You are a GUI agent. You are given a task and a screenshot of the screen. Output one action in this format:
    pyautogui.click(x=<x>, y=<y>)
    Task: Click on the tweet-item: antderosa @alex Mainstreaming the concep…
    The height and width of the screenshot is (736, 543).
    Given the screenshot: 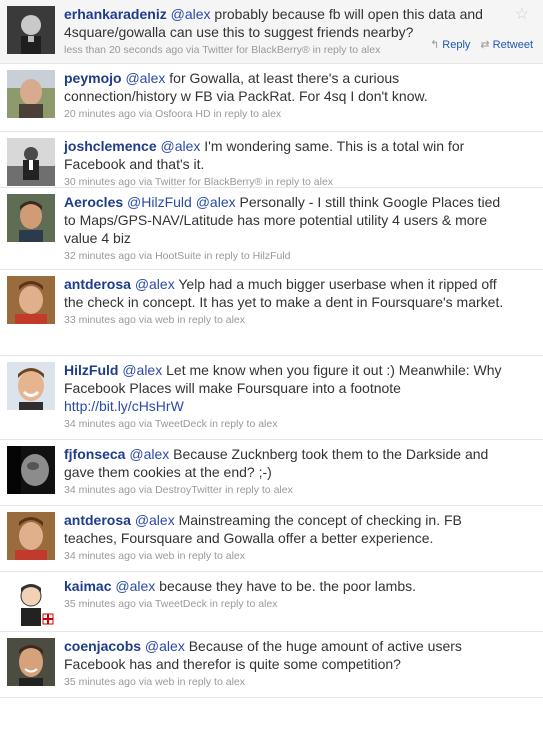 What is the action you would take?
    pyautogui.click(x=271, y=539)
    